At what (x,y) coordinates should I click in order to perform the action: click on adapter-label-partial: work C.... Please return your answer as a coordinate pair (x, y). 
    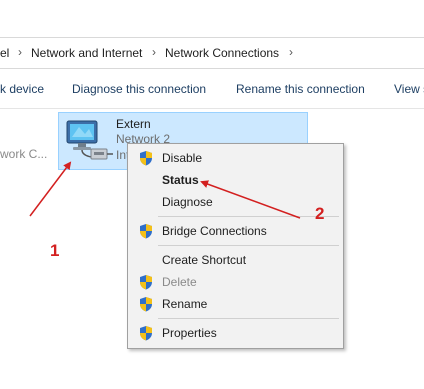
    Looking at the image, I should click on (23, 154).